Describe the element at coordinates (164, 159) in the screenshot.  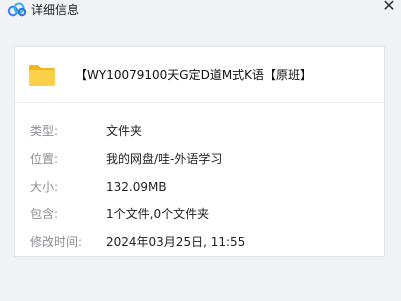
I see `property-value: 我的网盘/哇-外语学习` at that location.